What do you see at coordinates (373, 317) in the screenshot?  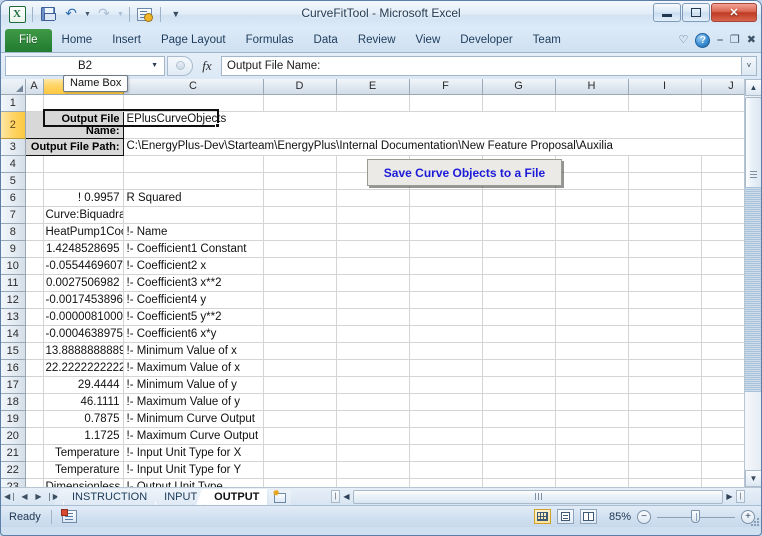 I see `cell-e13` at bounding box center [373, 317].